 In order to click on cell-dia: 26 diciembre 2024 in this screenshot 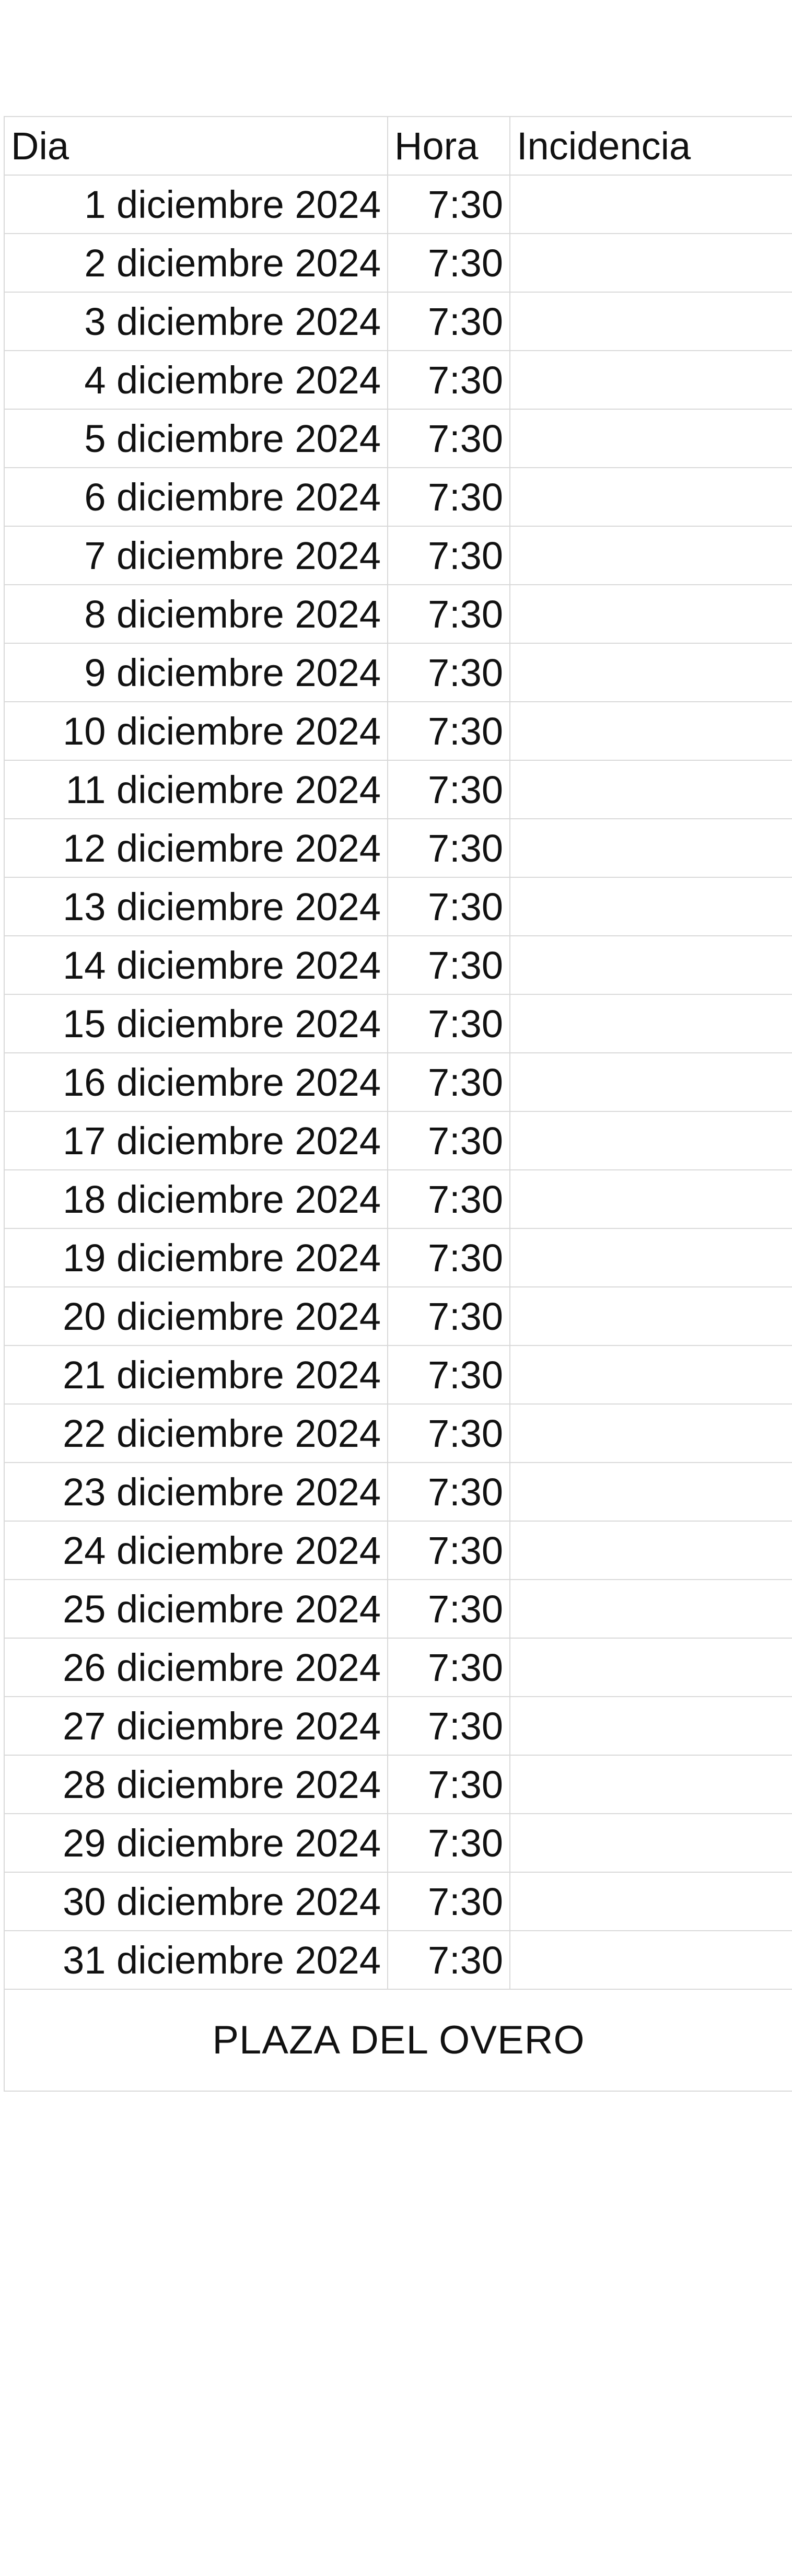, I will do `click(196, 1667)`.